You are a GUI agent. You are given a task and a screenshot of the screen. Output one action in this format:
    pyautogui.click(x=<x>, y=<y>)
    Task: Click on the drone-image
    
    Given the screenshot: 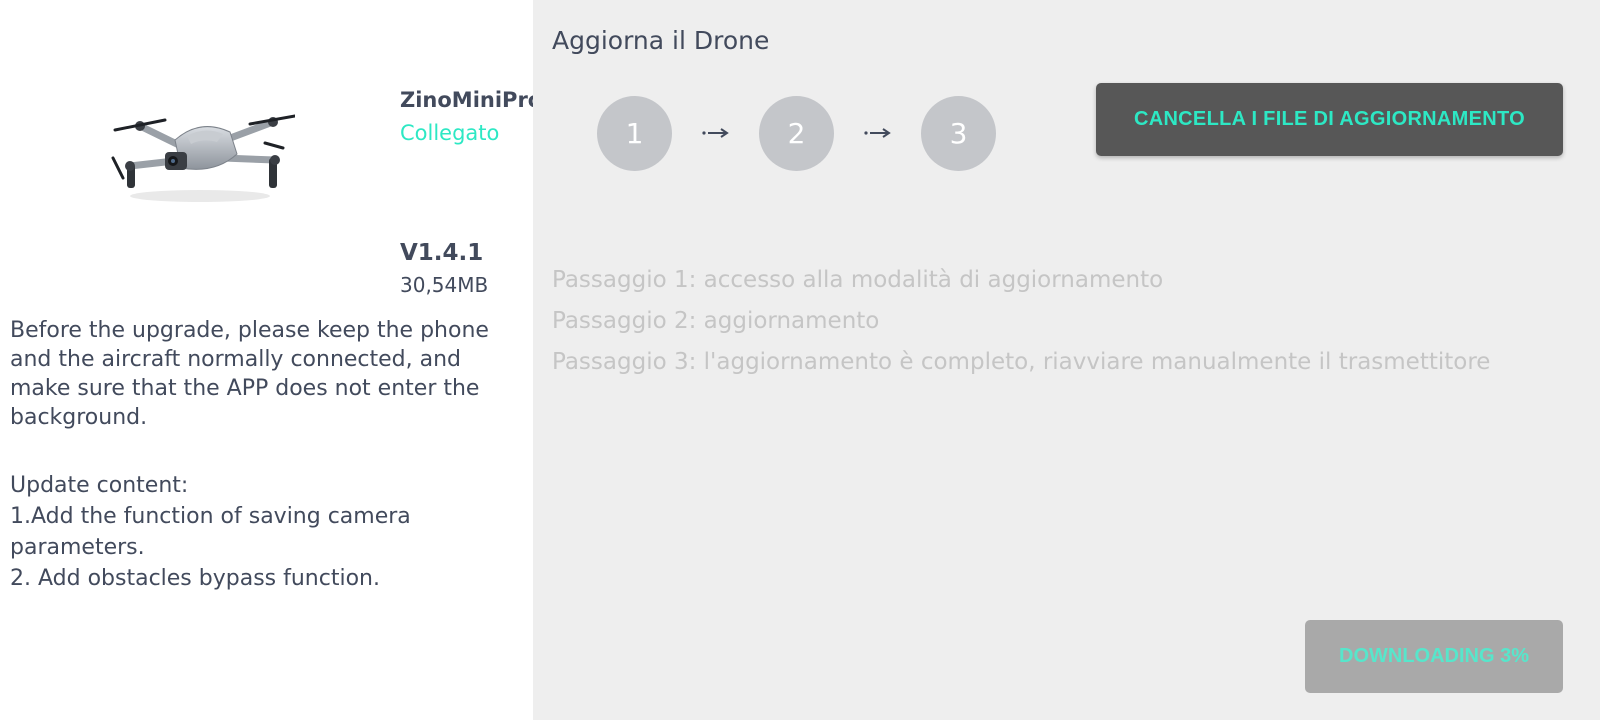 What is the action you would take?
    pyautogui.click(x=203, y=158)
    